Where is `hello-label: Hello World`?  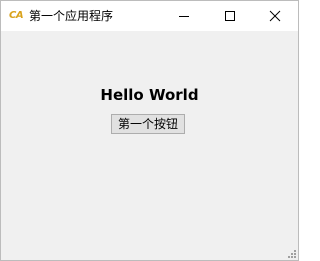 hello-label: Hello World is located at coordinates (149, 95).